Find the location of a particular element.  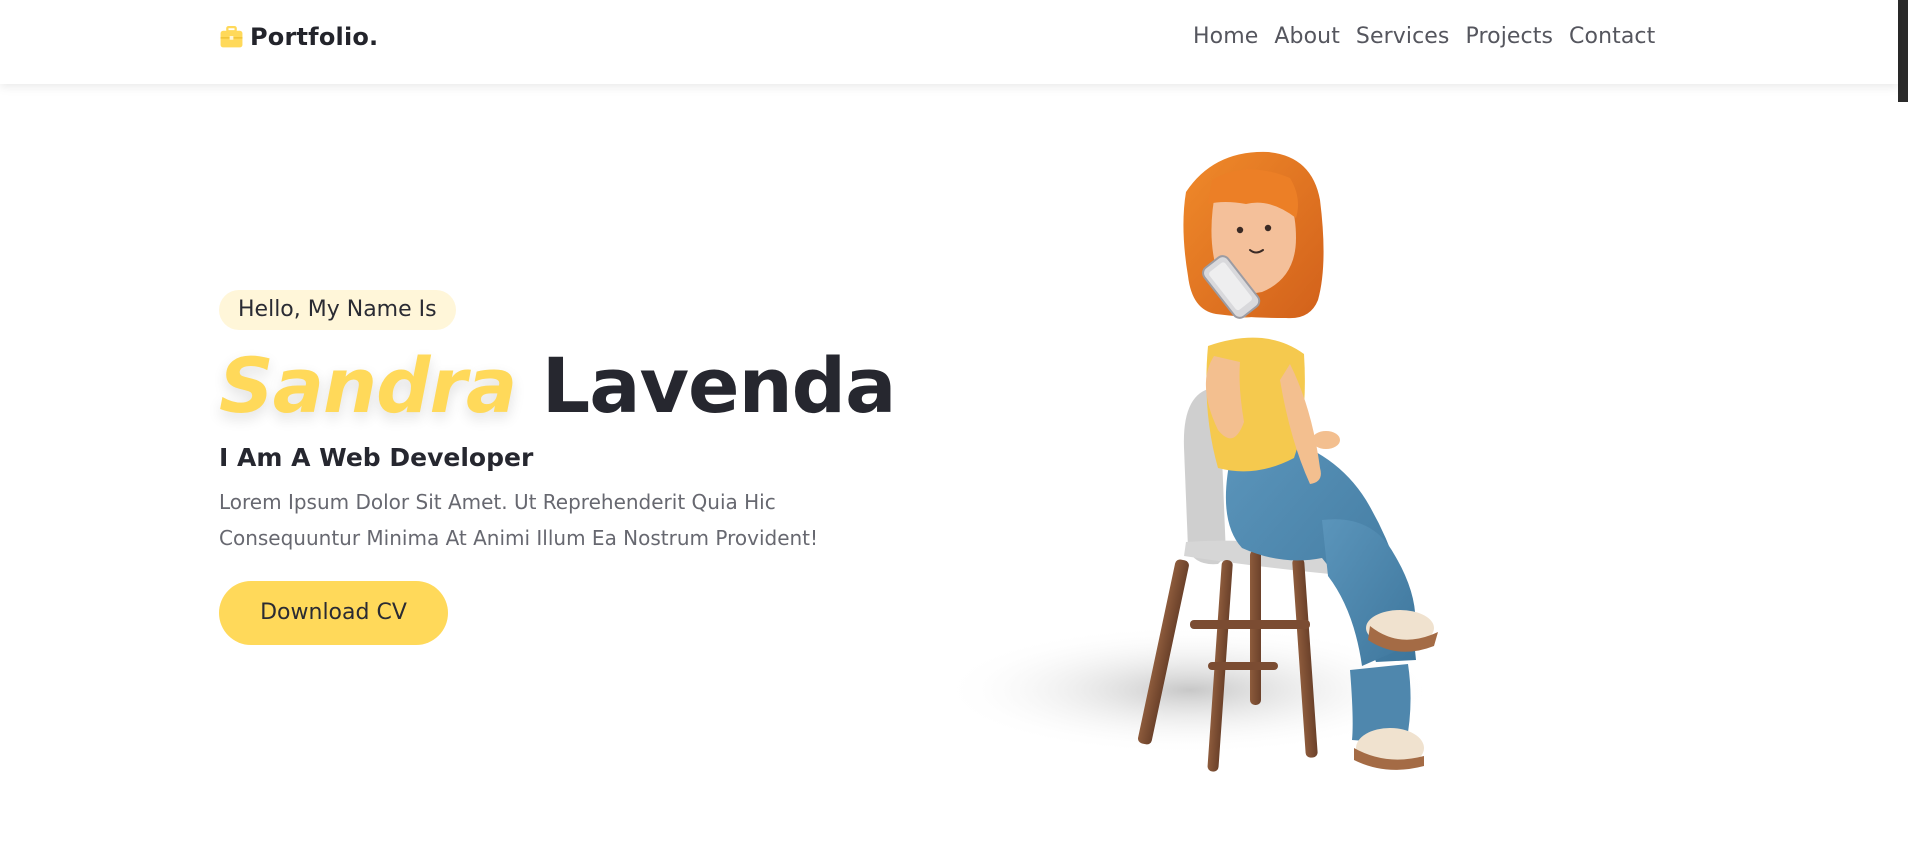

nav-link-contact: Contact is located at coordinates (1612, 37).